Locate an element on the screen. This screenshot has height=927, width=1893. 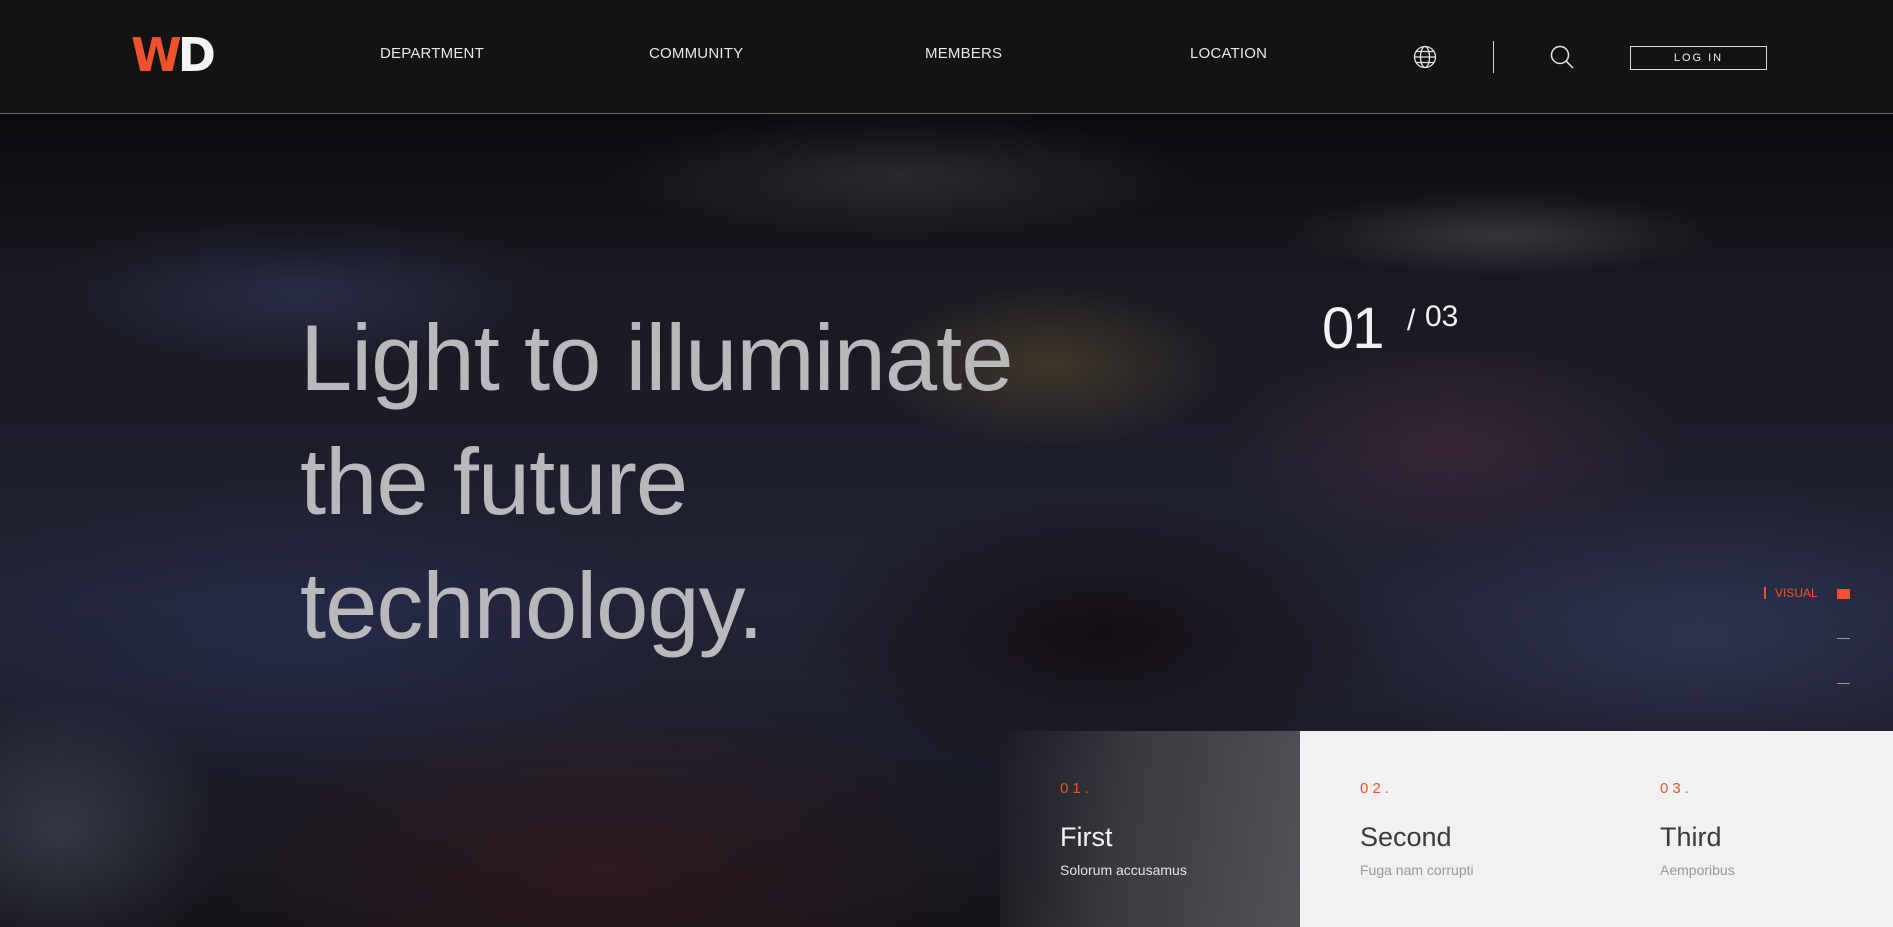
card-subtitle: Fuga nam corrupti is located at coordinates (1417, 870).